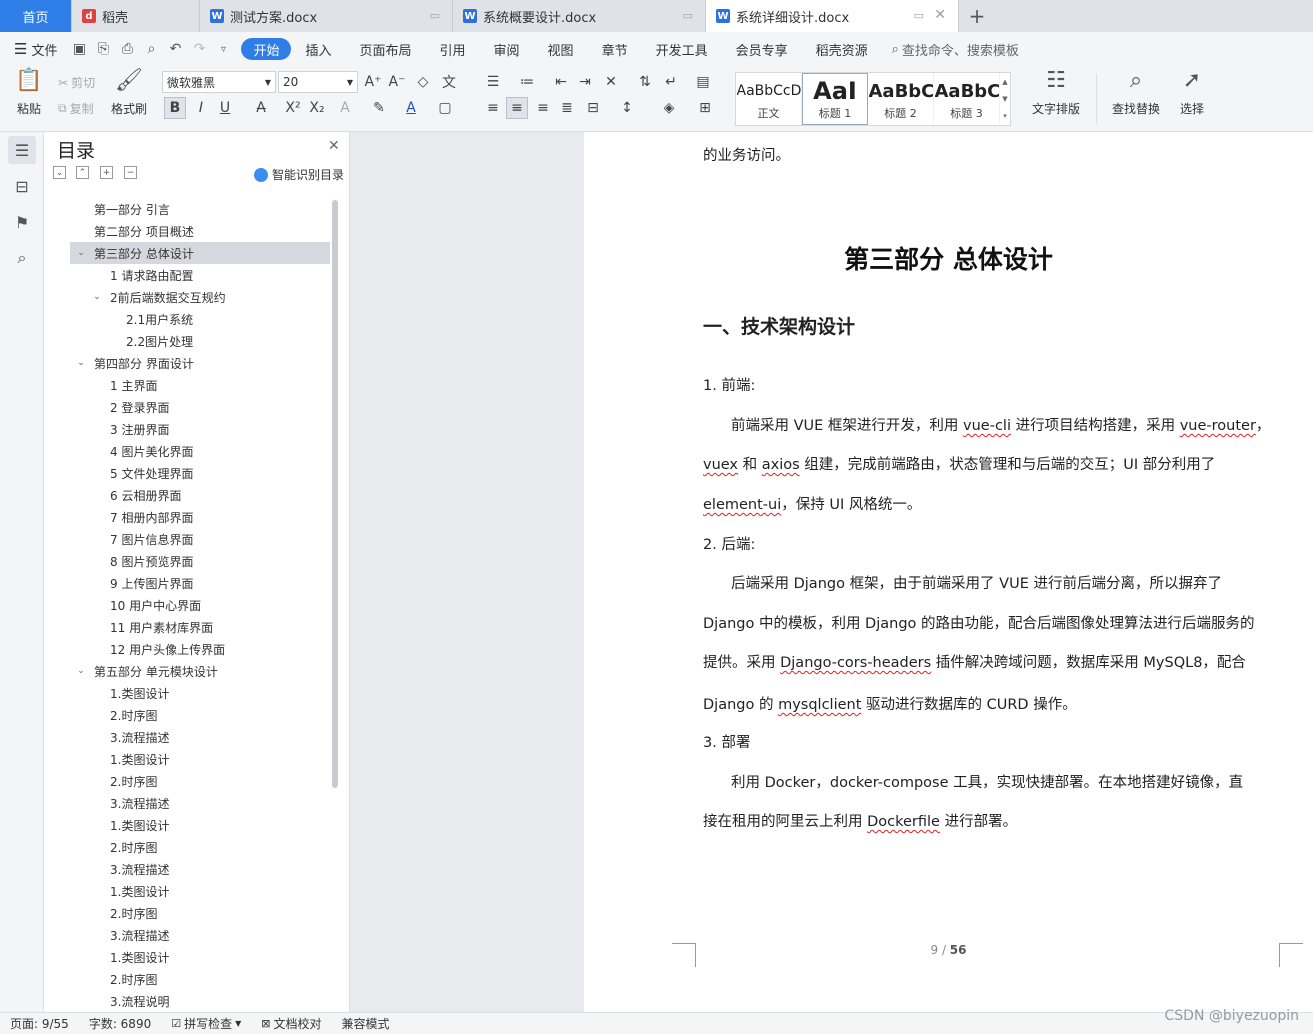 The height and width of the screenshot is (1034, 1313). Describe the element at coordinates (225, 108) in the screenshot. I see `underline-button: U` at that location.